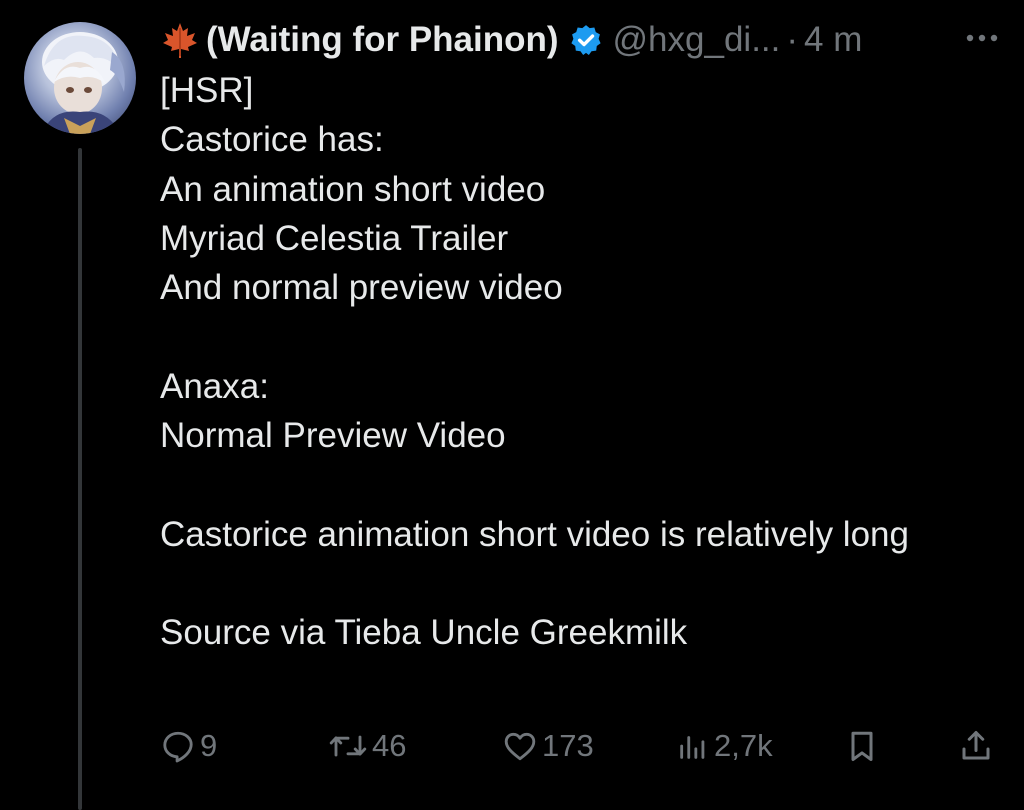 This screenshot has width=1024, height=810. What do you see at coordinates (178, 747) in the screenshot?
I see `reply-icon` at bounding box center [178, 747].